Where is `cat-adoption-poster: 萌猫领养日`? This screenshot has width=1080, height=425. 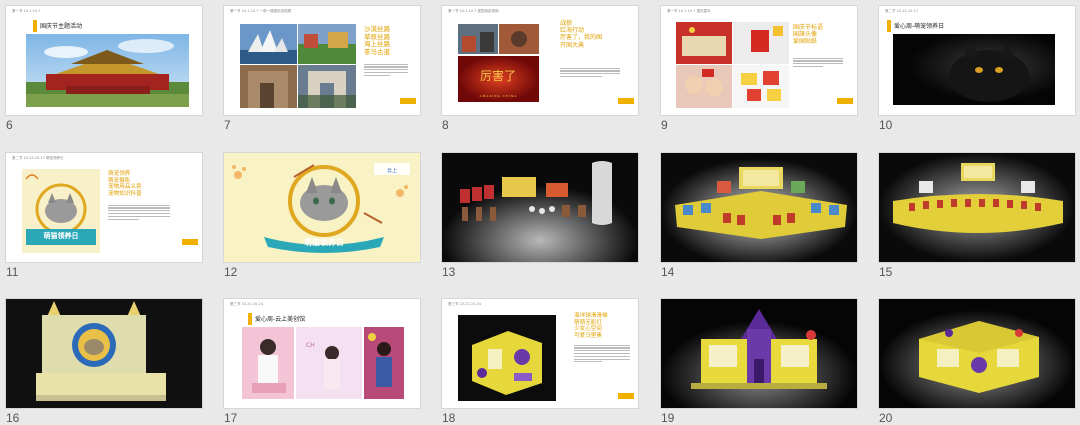 cat-adoption-poster: 萌猫领养日 is located at coordinates (61, 211).